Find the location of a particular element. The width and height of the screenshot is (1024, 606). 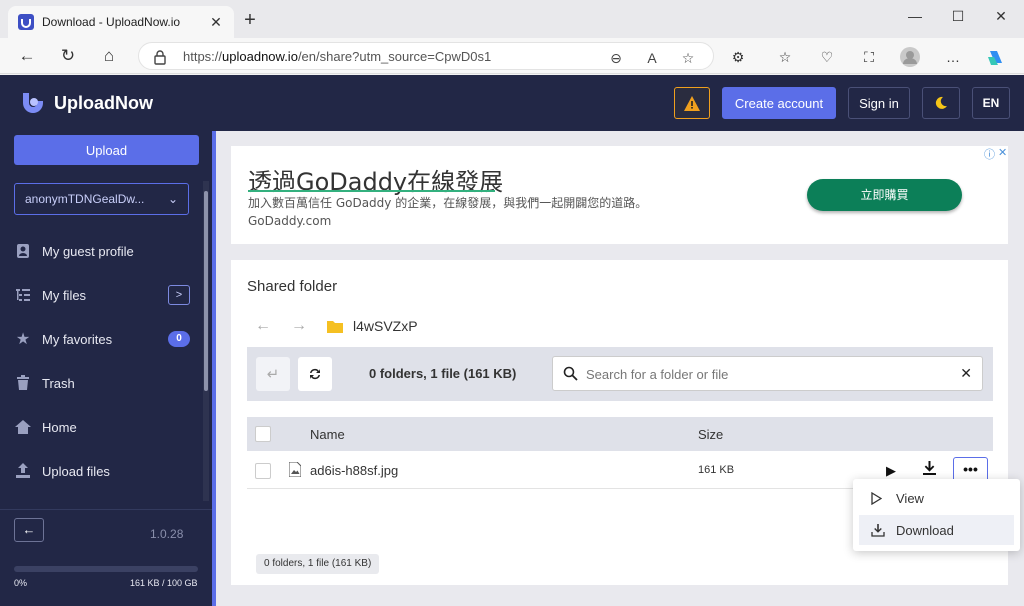

favorites-count-badge: 0 is located at coordinates (179, 339).